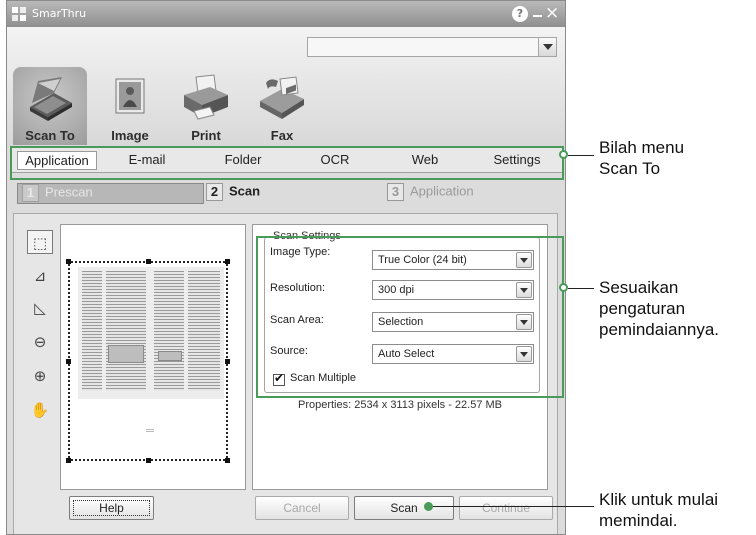 This screenshot has height=535, width=756. I want to click on annotation-line: Scan To, so click(630, 168).